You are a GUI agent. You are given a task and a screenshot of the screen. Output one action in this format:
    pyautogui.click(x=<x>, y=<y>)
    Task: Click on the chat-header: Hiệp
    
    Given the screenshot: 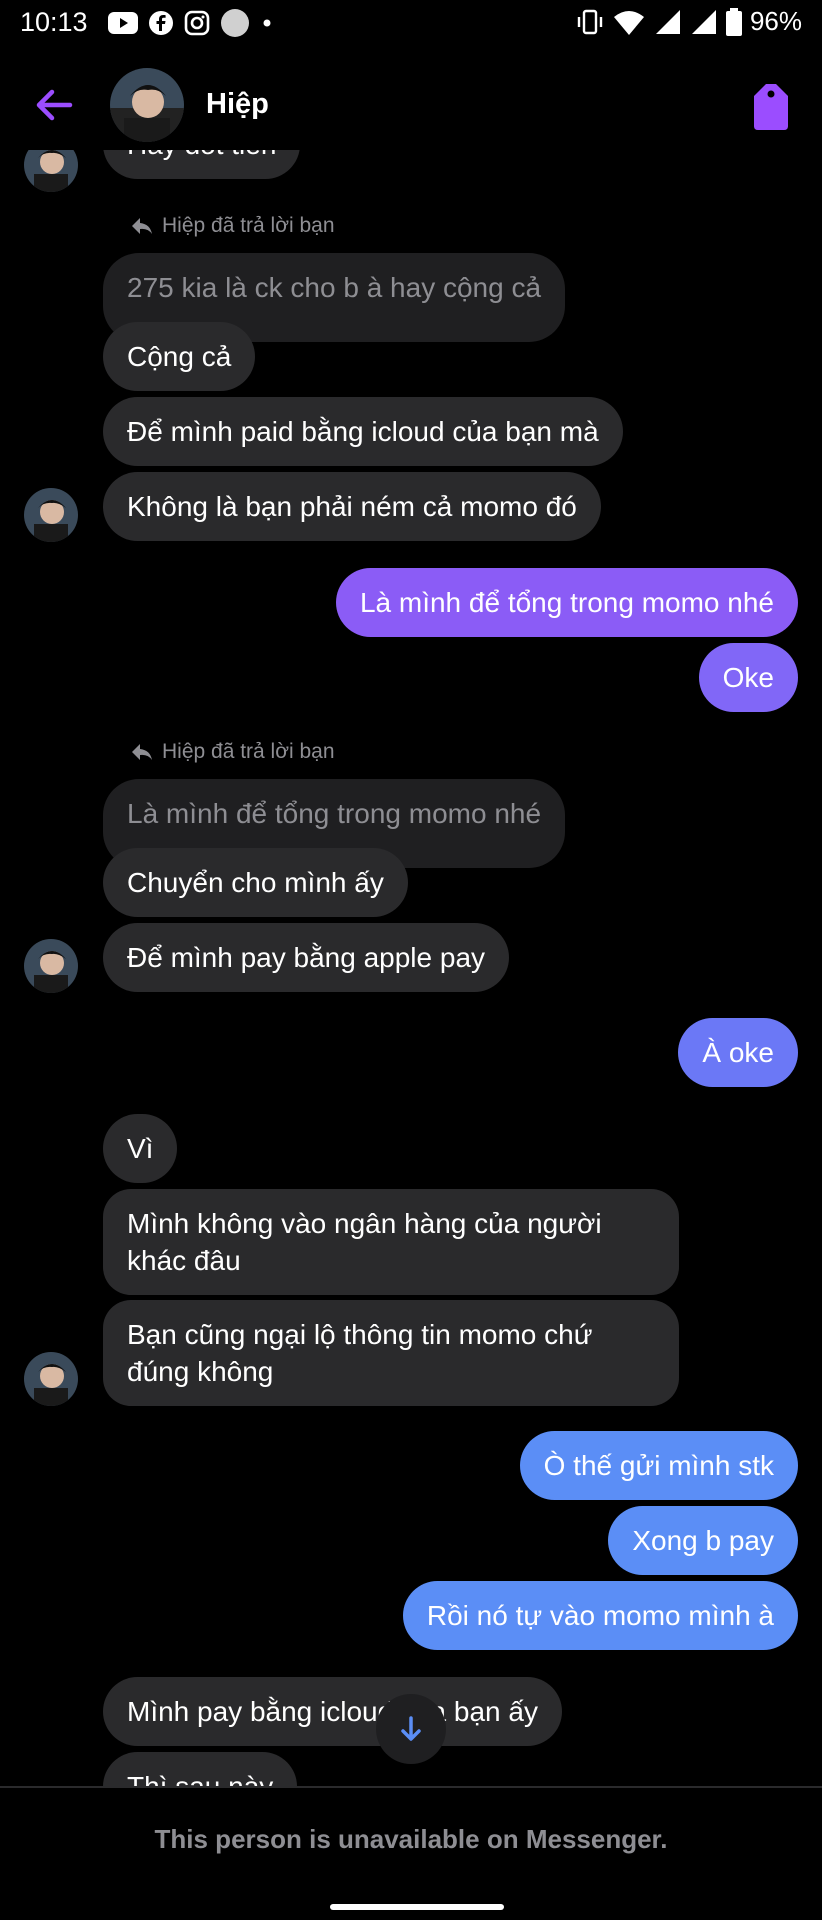 What is the action you would take?
    pyautogui.click(x=411, y=105)
    